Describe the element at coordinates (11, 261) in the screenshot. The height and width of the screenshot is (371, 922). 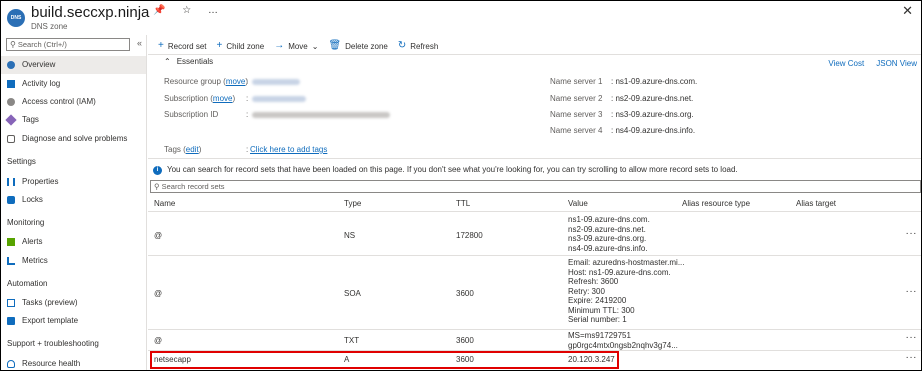
I see `metrics-icon` at that location.